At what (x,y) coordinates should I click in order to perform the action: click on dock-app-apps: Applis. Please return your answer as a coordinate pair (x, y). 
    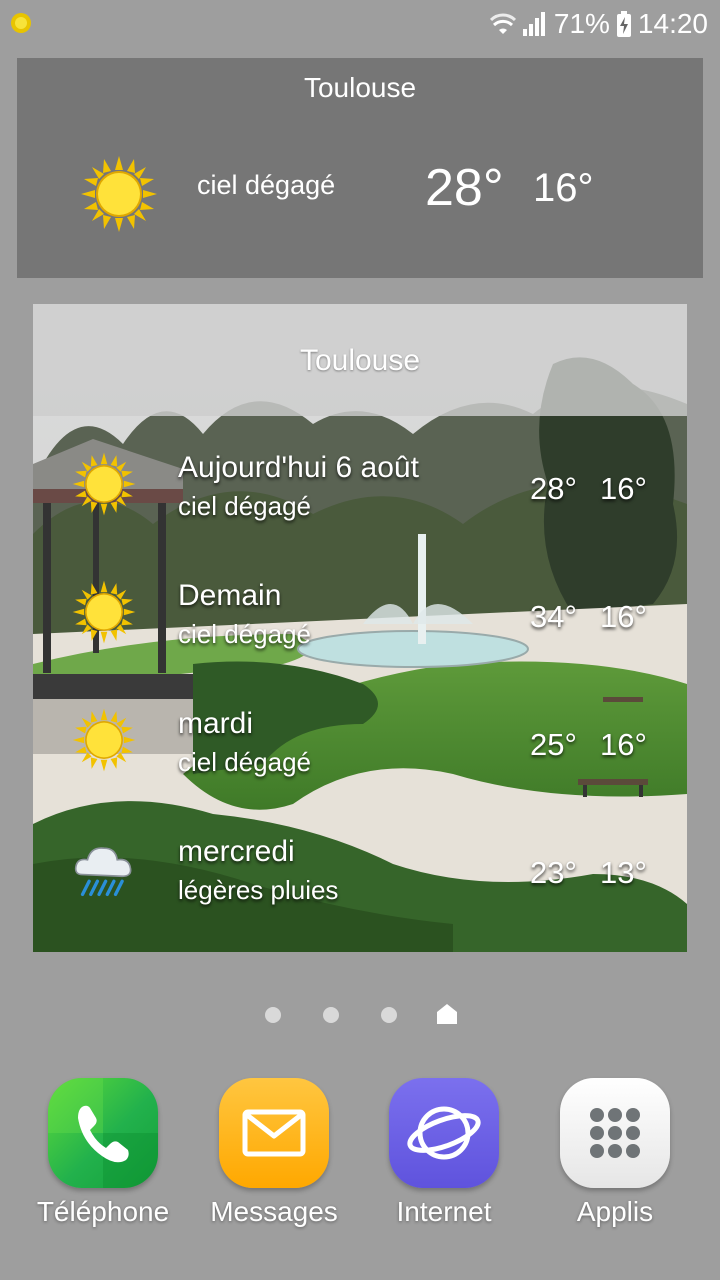
    Looking at the image, I should click on (615, 1163).